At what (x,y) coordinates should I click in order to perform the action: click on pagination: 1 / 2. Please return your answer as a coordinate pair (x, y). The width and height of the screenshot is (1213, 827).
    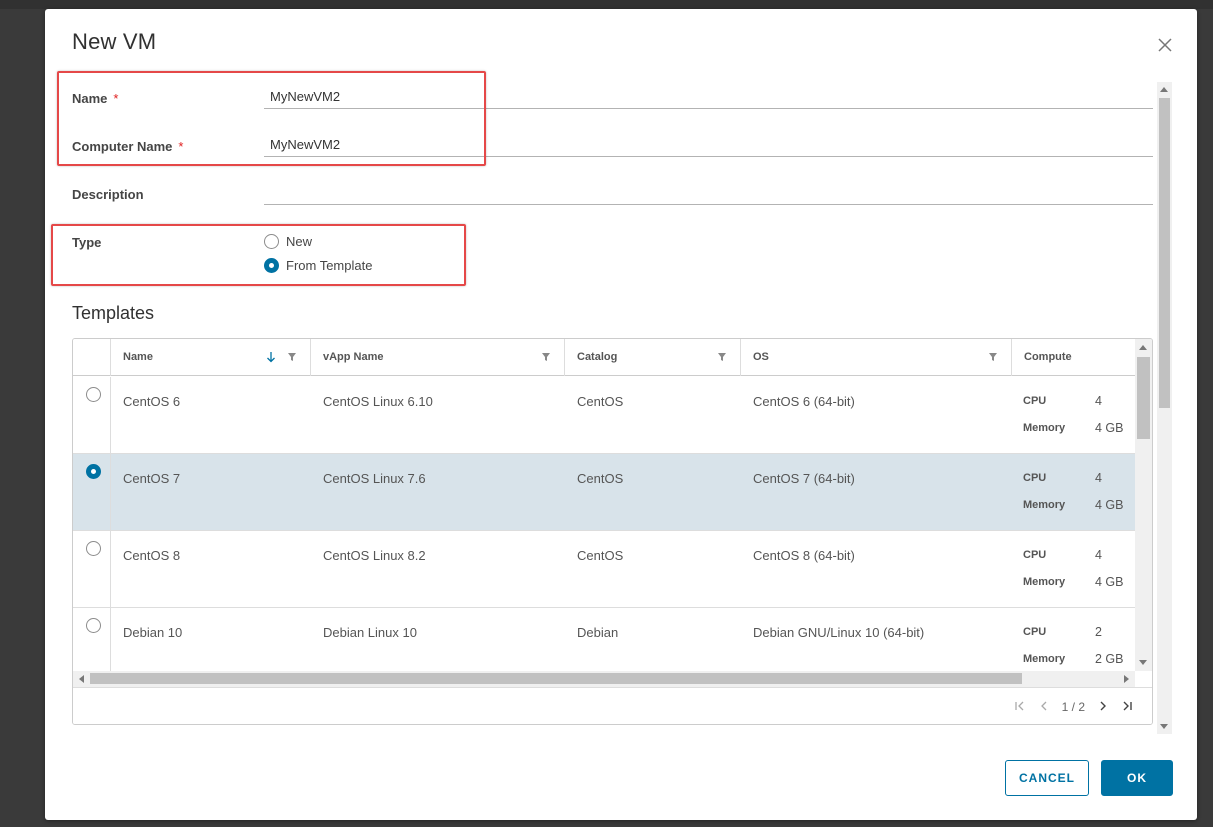
    Looking at the image, I should click on (1073, 706).